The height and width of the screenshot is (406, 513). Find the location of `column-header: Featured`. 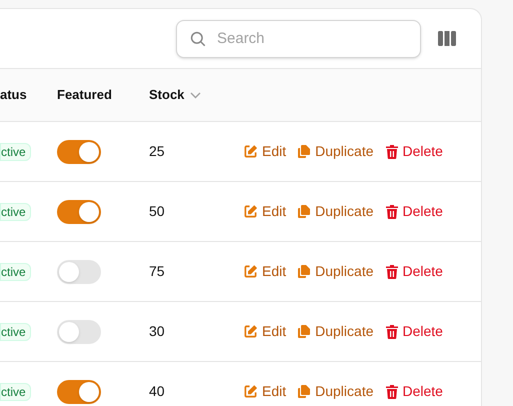

column-header: Featured is located at coordinates (84, 95).